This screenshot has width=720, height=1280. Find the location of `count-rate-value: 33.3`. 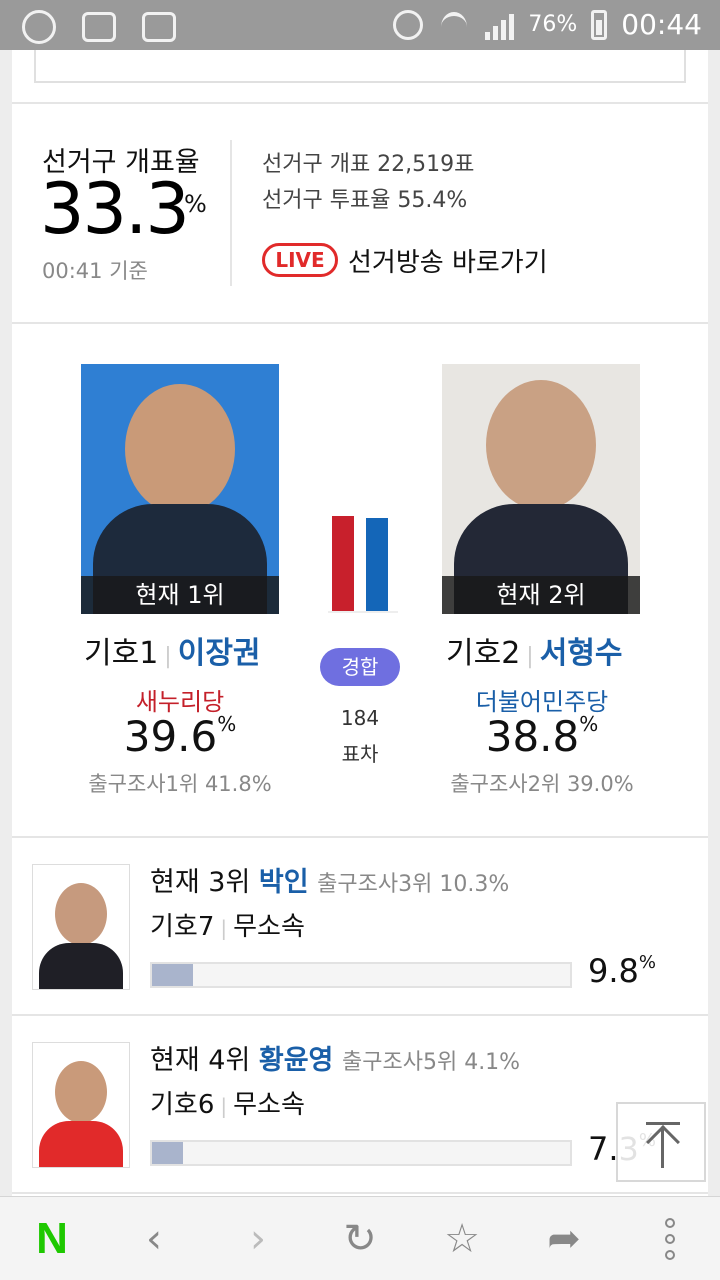

count-rate-value: 33.3 is located at coordinates (115, 209).